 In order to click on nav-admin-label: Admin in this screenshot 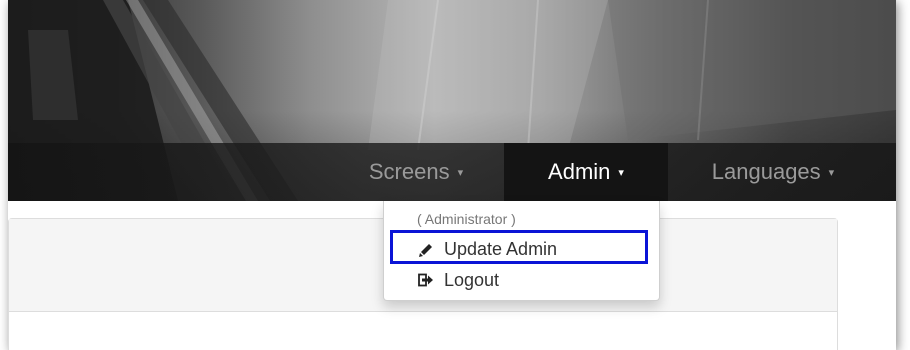, I will do `click(579, 171)`.